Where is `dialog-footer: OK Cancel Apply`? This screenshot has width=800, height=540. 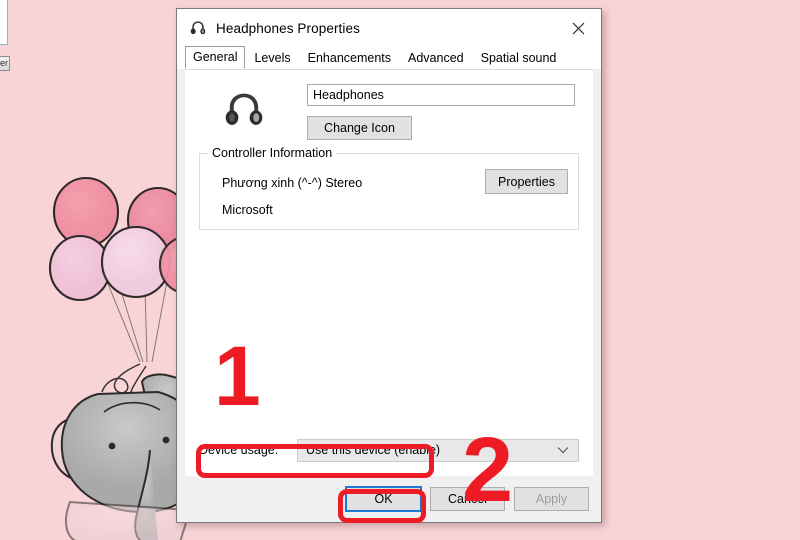 dialog-footer: OK Cancel Apply is located at coordinates (389, 499).